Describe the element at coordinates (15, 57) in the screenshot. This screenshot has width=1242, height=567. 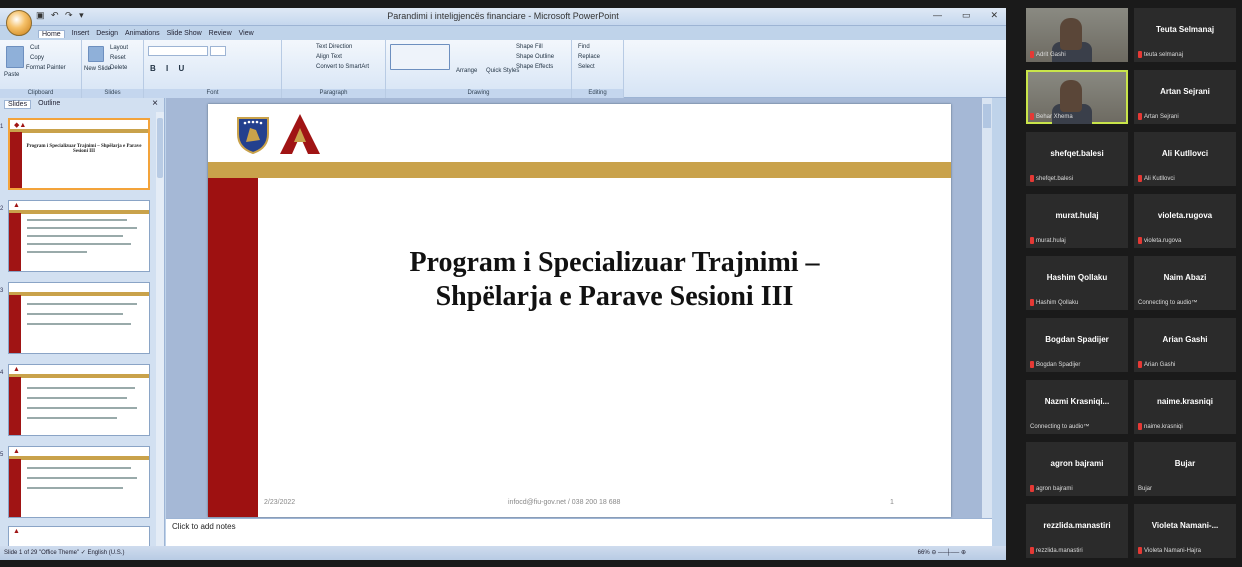
I see `paste-icon` at that location.